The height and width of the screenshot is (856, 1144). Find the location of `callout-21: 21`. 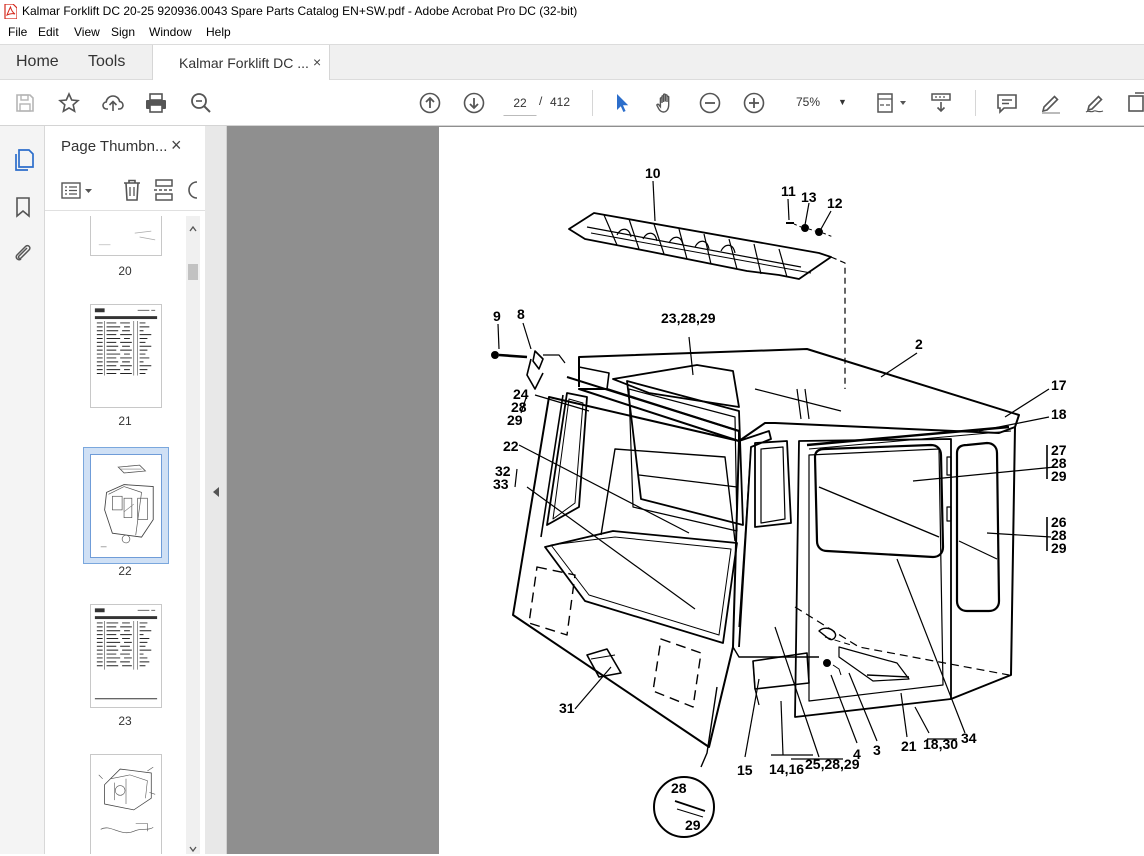

callout-21: 21 is located at coordinates (909, 746).